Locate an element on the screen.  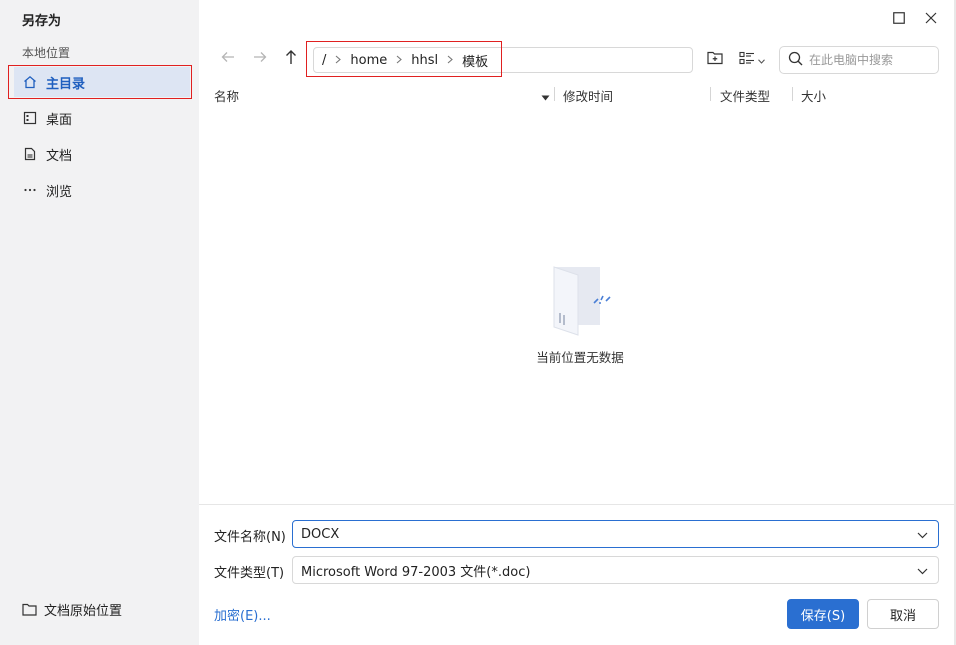
section-label-local: 本地位置 is located at coordinates (46, 53).